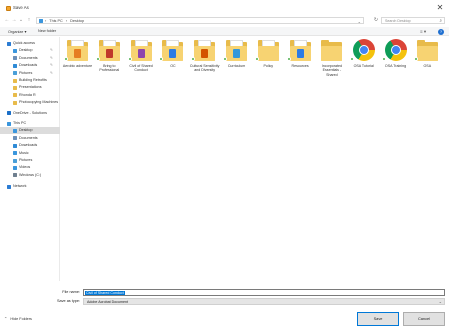 Image resolution: width=449 pixels, height=331 pixels. I want to click on file-item: Civil of Shared Conduct, so click(141, 59).